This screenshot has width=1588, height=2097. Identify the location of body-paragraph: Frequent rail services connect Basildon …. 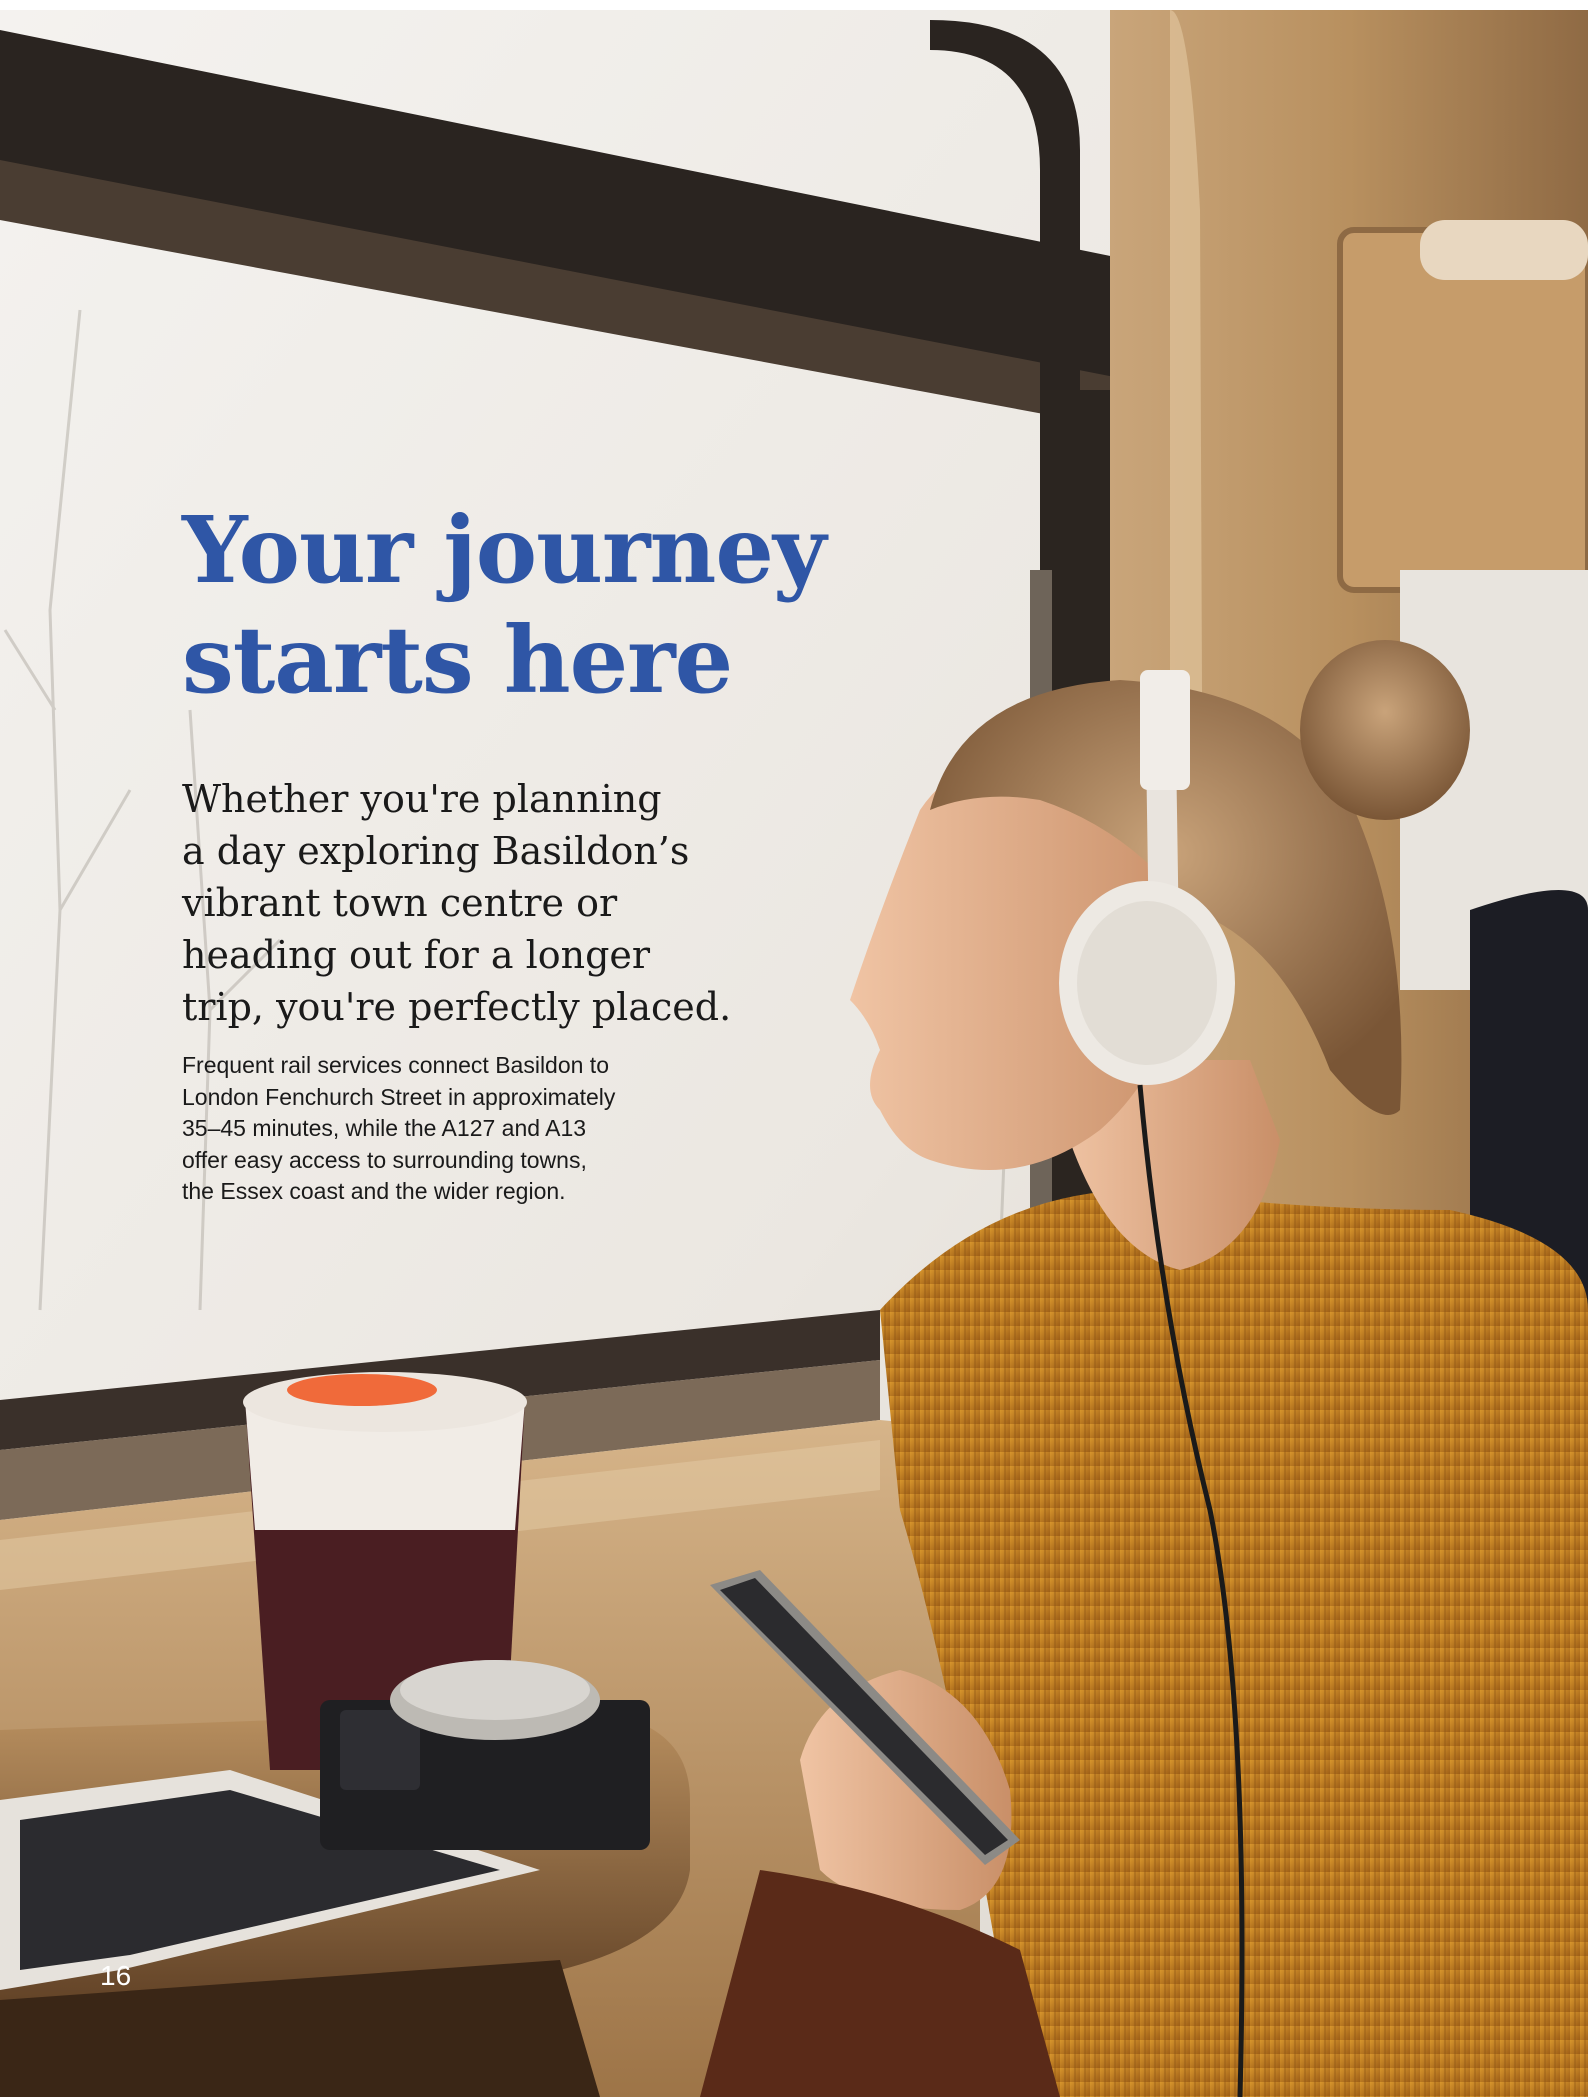
(462, 1129).